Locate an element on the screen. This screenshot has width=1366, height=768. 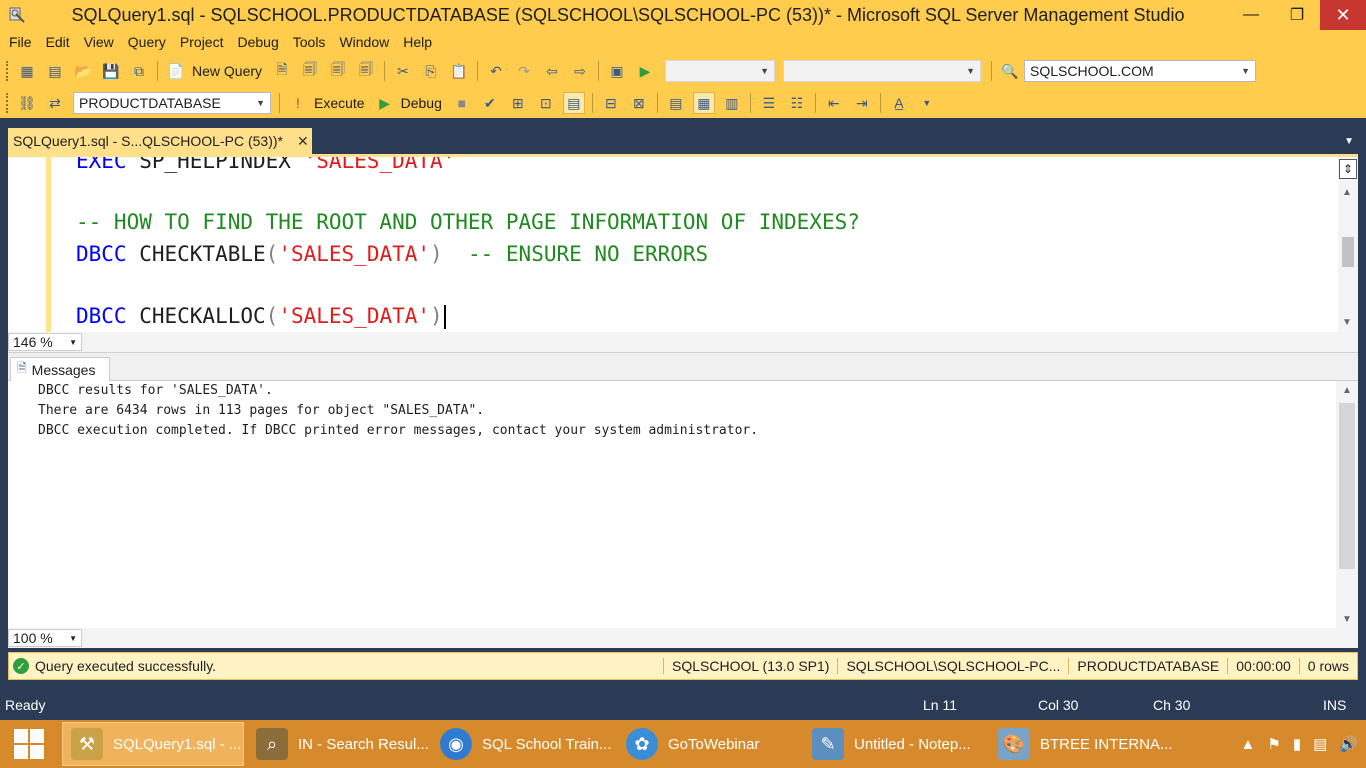
uncomment-icon: ☷ is located at coordinates (797, 103).